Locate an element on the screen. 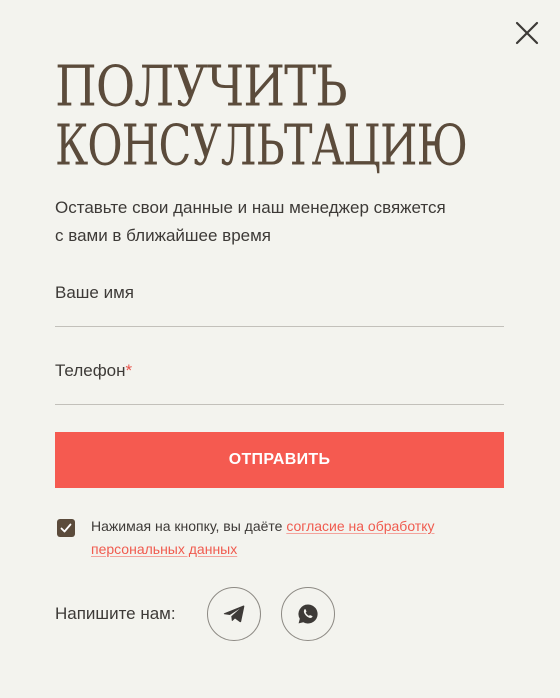 The image size is (560, 698). modal-title: Получить консультацию is located at coordinates (294, 117).